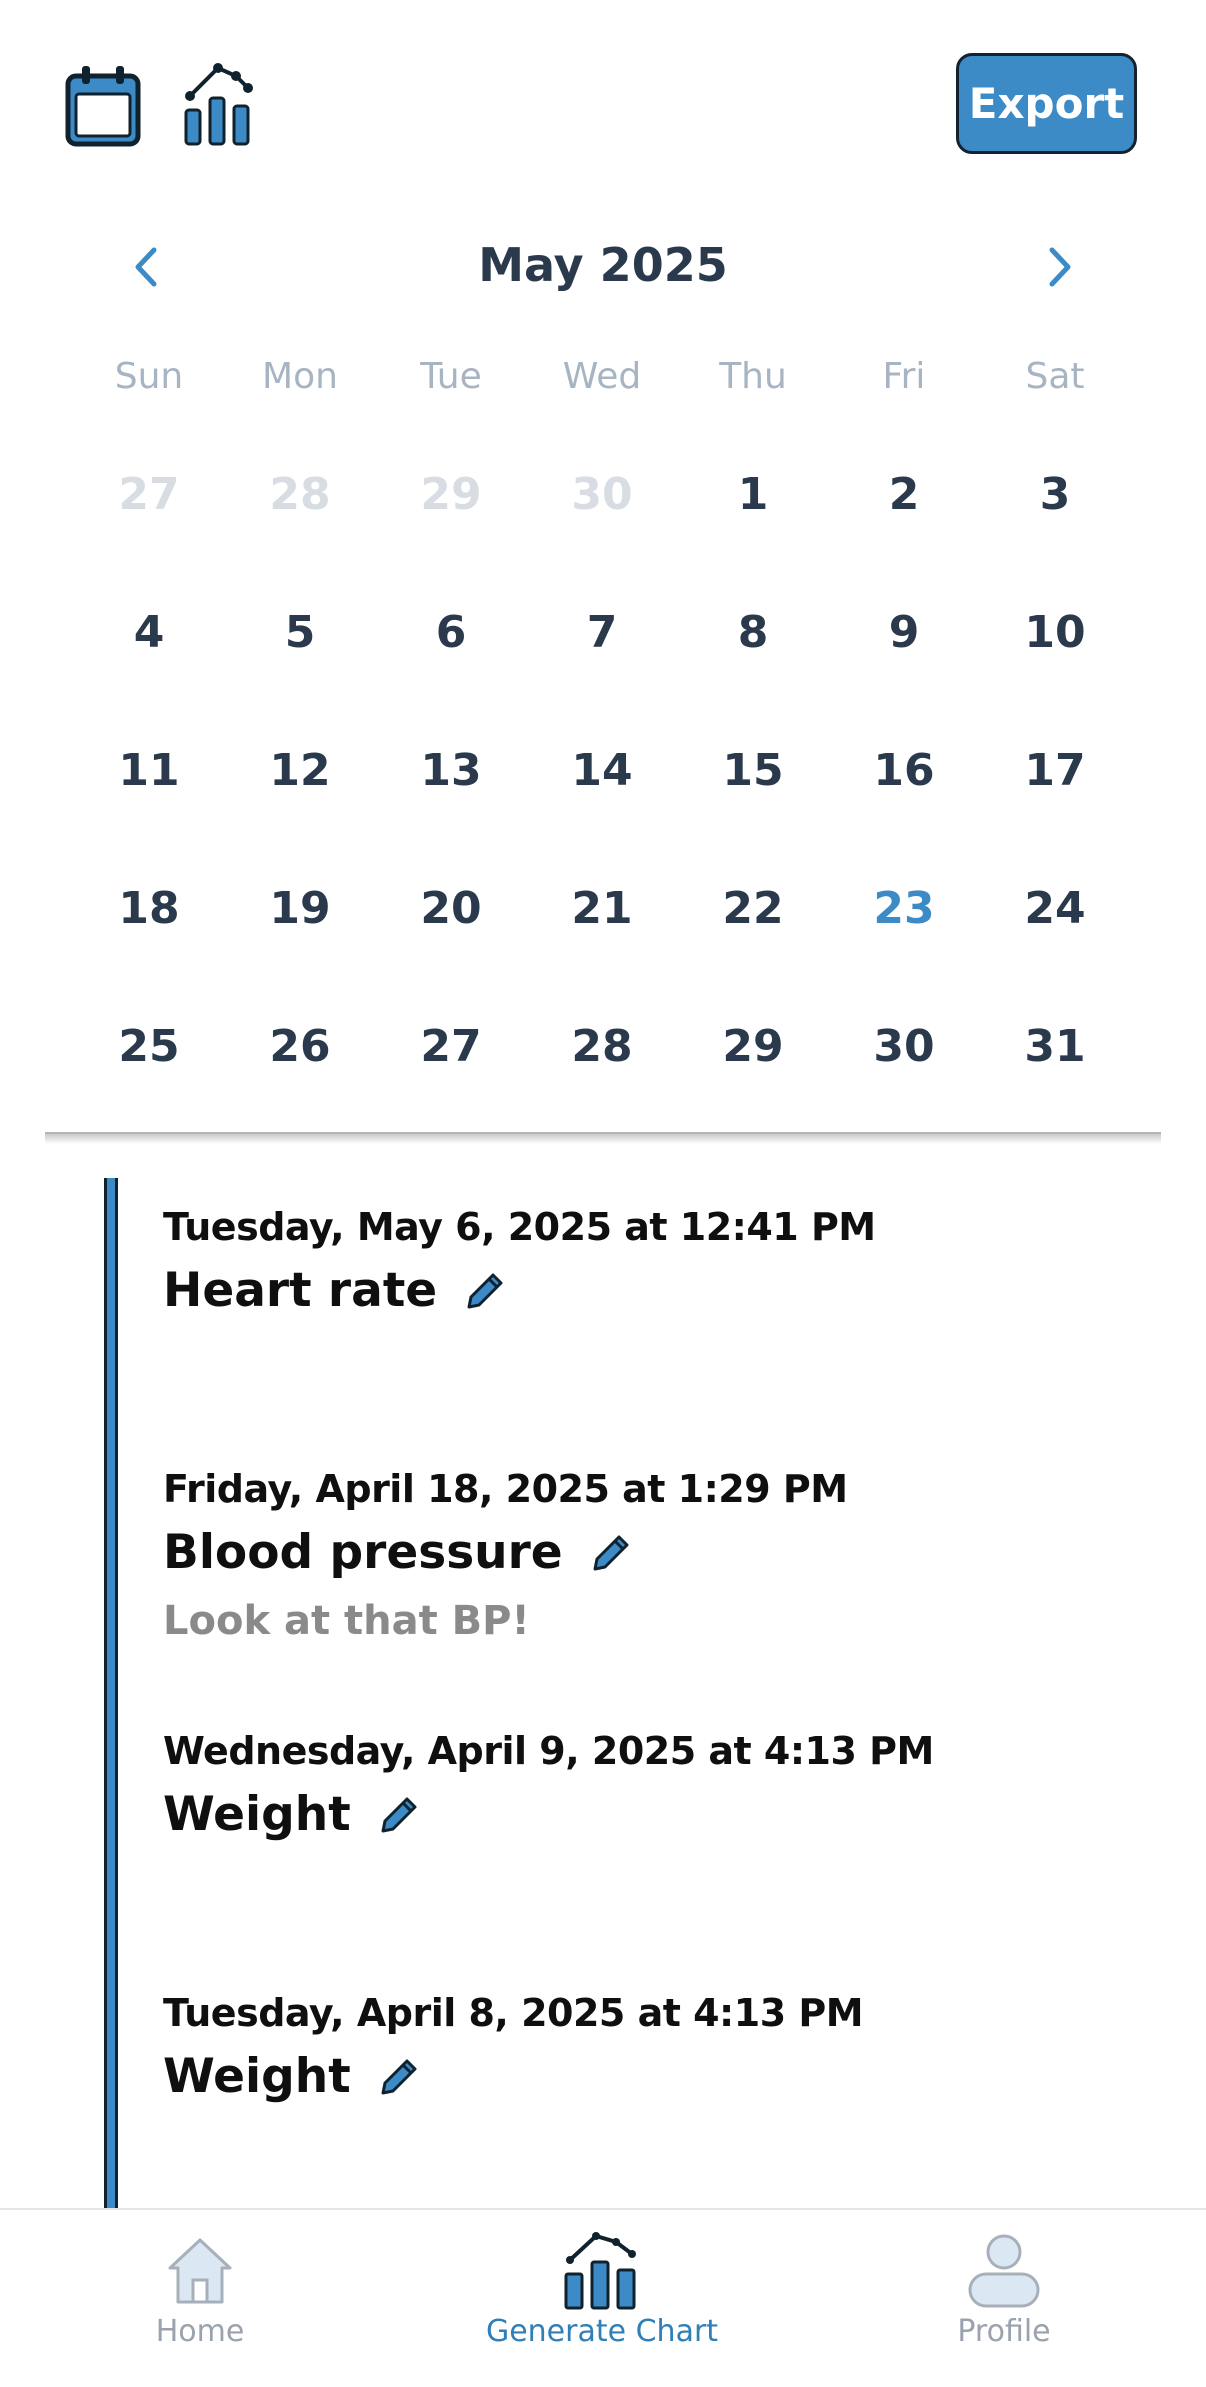  What do you see at coordinates (505, 1489) in the screenshot?
I see `entry-date: Friday, April 18, 2025 at 1:29 PM` at bounding box center [505, 1489].